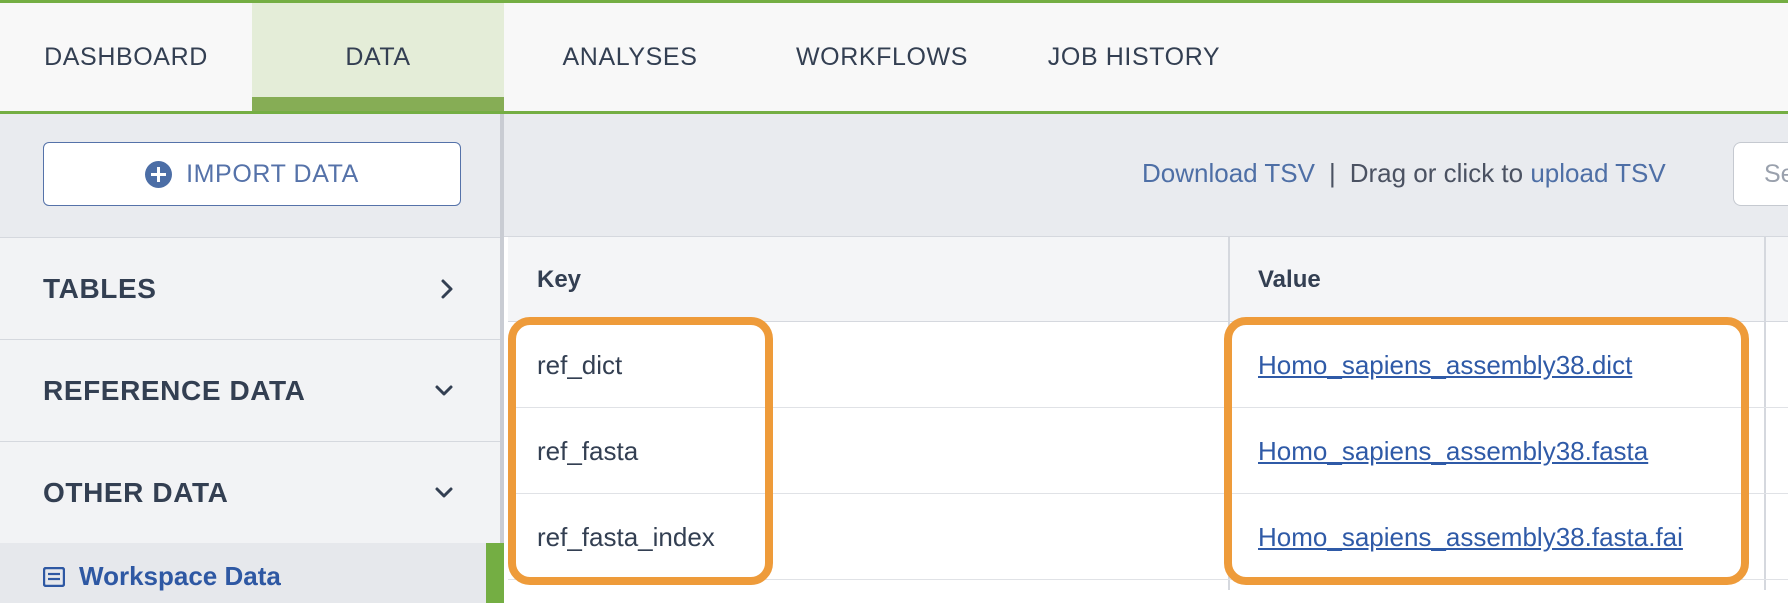 The height and width of the screenshot is (603, 1788). I want to click on tab-label: WORKFLOWS, so click(882, 56).